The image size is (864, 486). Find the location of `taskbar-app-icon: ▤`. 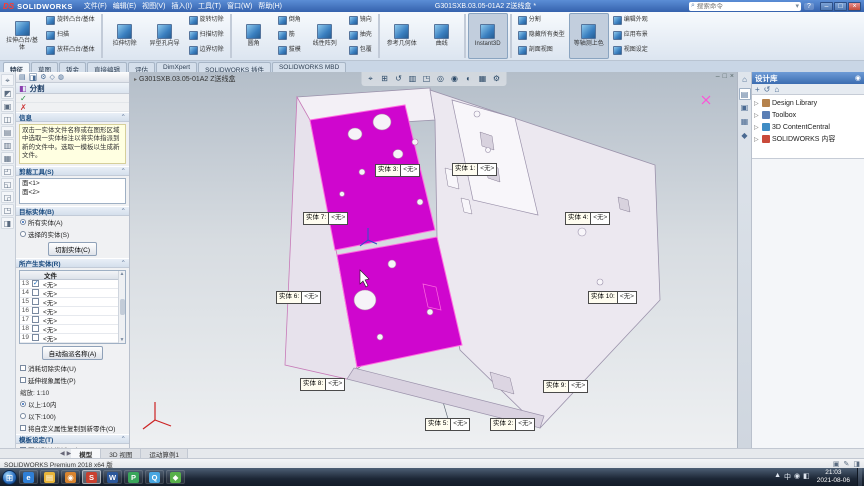

taskbar-app-icon: ▤ is located at coordinates (49, 477).